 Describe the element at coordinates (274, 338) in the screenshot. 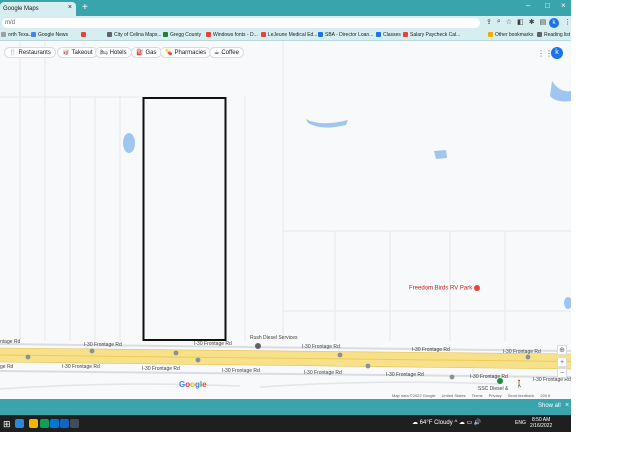

I see `poi-label: Rush Diesel Services` at that location.